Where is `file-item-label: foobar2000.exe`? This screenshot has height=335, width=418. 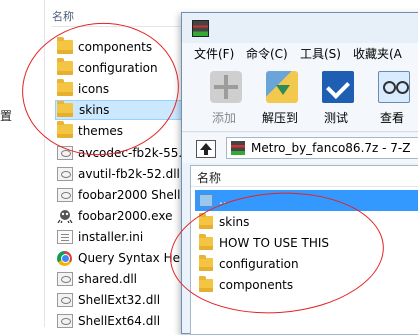
file-item-label: foobar2000.exe is located at coordinates (125, 216).